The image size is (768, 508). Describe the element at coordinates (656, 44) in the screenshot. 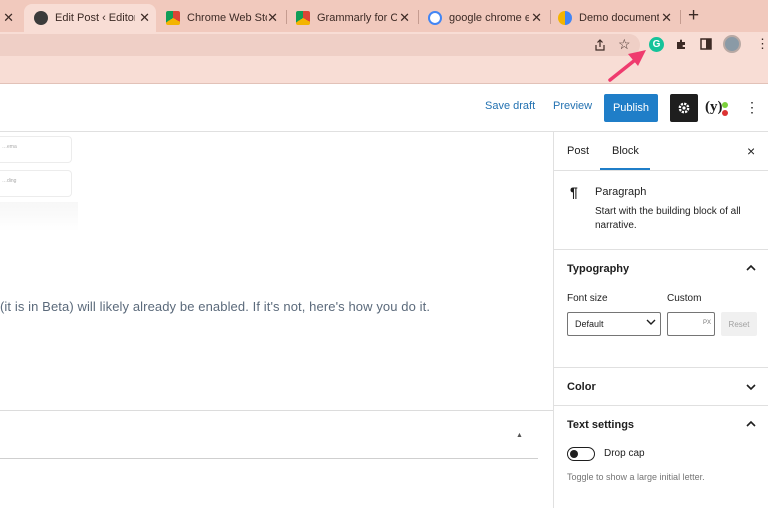

I see `grammarly-extension-icon: G` at that location.